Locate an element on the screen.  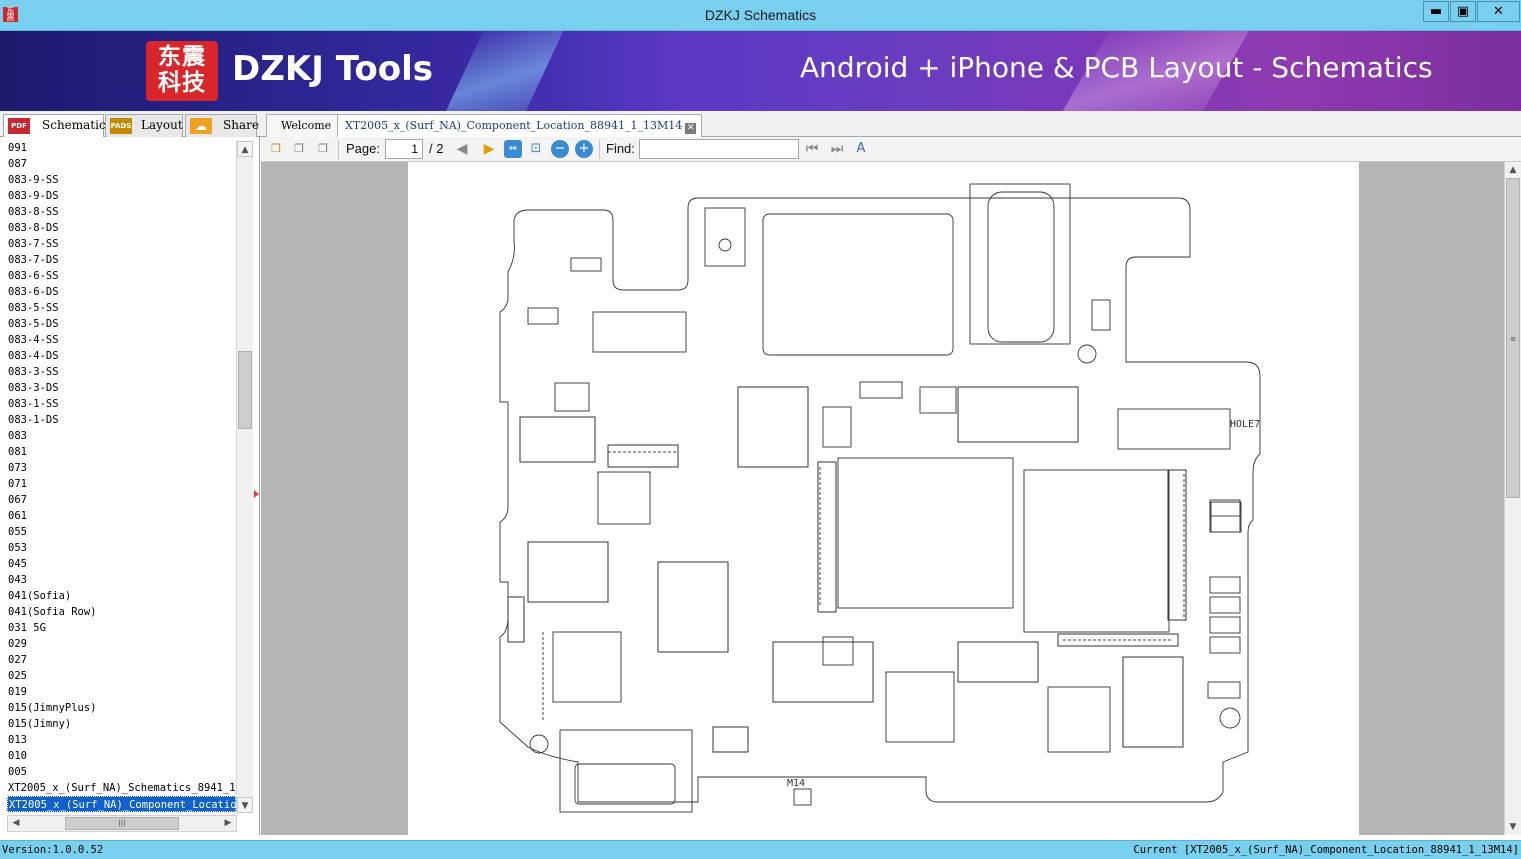
list-item: 083-3-DS is located at coordinates (118, 388).